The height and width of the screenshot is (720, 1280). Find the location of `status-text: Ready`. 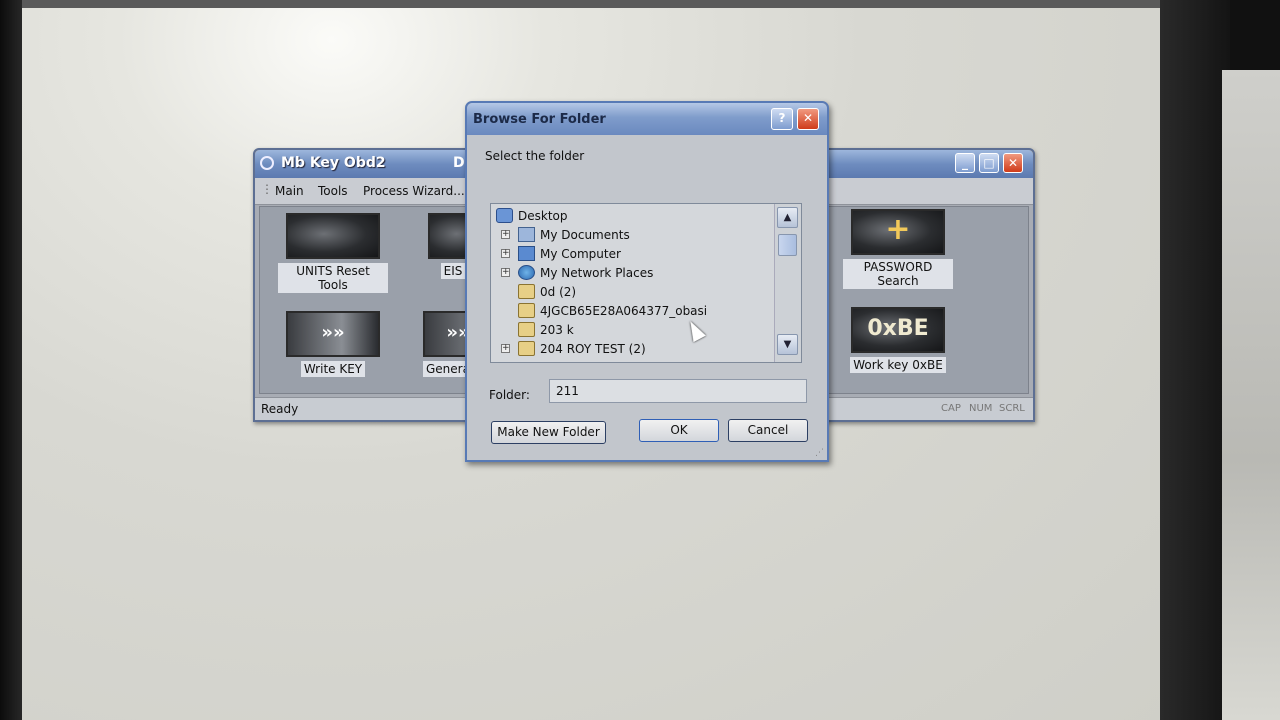

status-text: Ready is located at coordinates (280, 409).